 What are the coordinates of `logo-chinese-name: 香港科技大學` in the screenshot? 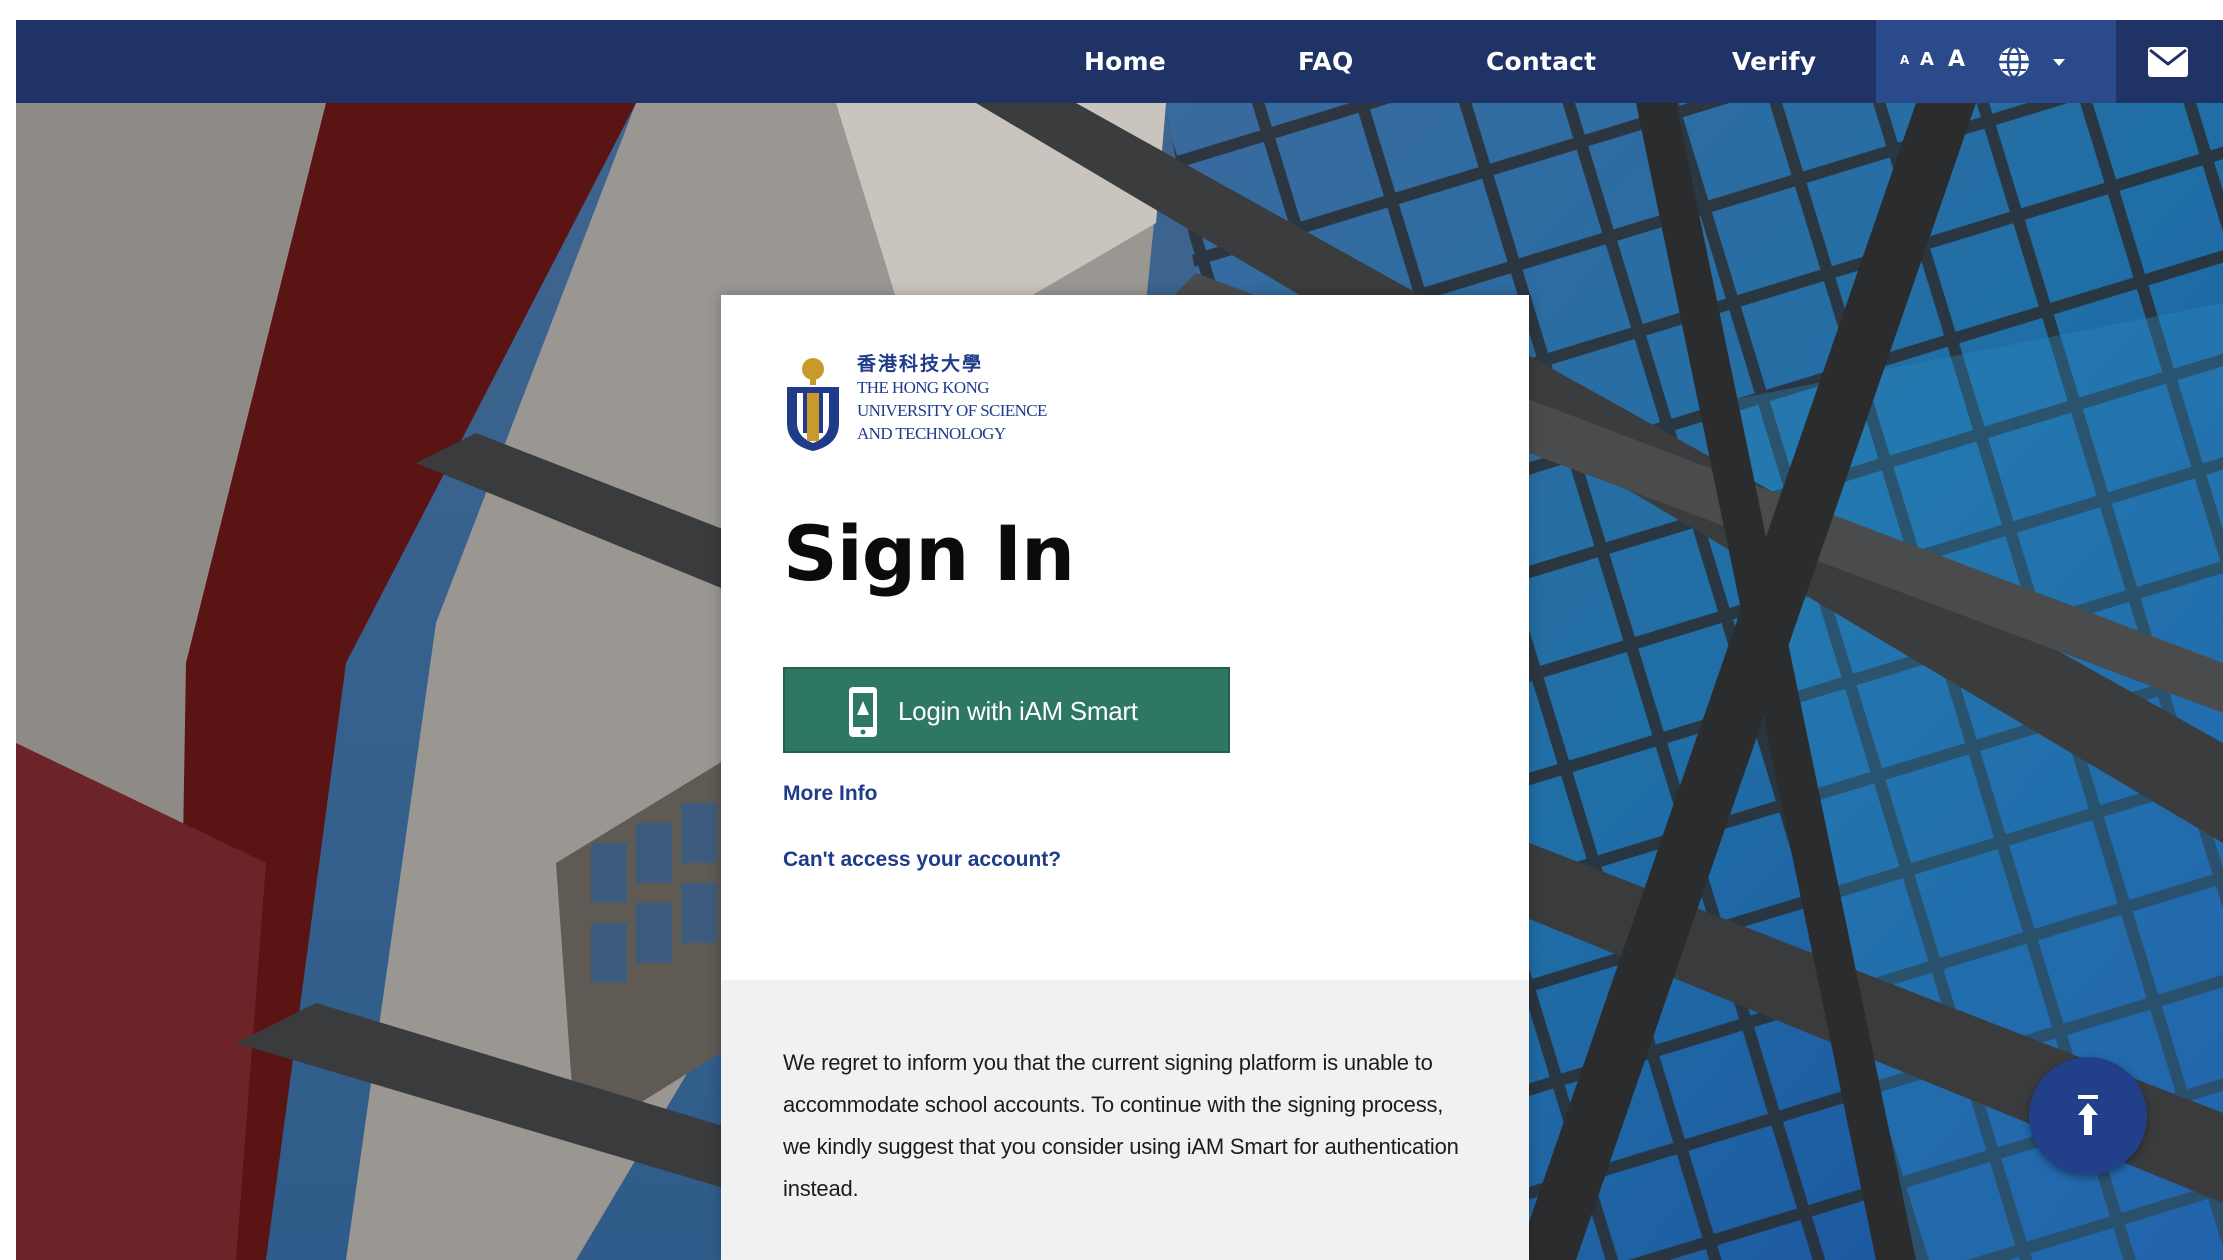 It's located at (920, 364).